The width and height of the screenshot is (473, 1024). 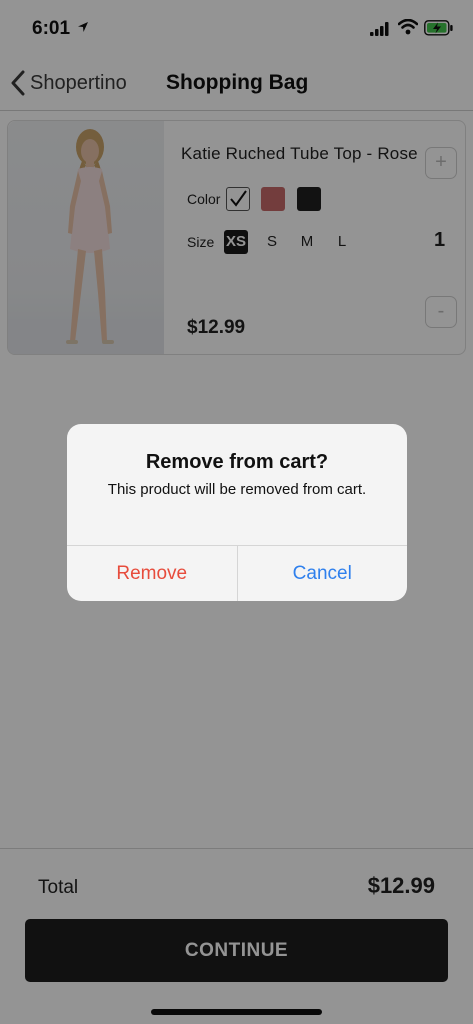 What do you see at coordinates (152, 573) in the screenshot?
I see `remove-button: Remove` at bounding box center [152, 573].